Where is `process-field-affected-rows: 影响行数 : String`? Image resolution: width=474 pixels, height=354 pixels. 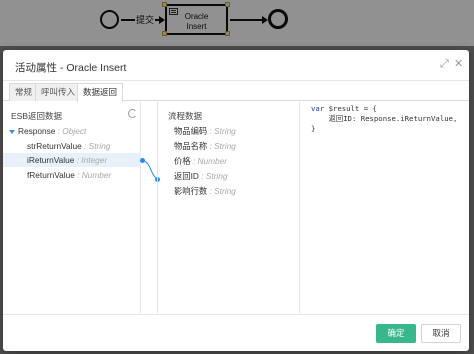 process-field-affected-rows: 影响行数 : String is located at coordinates (205, 191).